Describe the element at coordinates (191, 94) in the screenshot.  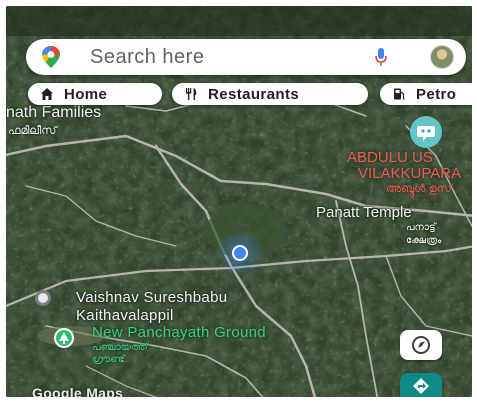
I see `fork-knife-icon` at that location.